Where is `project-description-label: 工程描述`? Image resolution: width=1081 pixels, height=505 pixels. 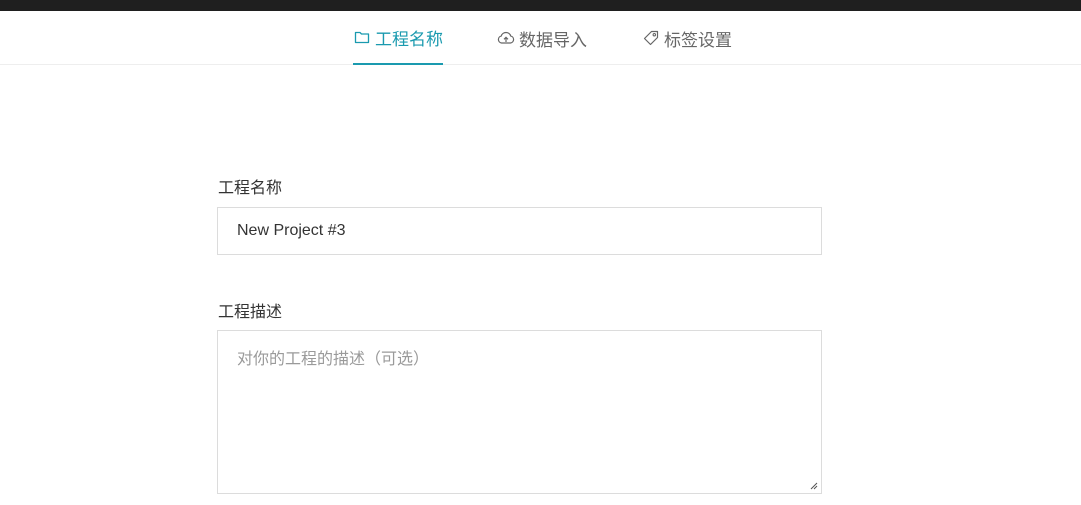 project-description-label: 工程描述 is located at coordinates (250, 311).